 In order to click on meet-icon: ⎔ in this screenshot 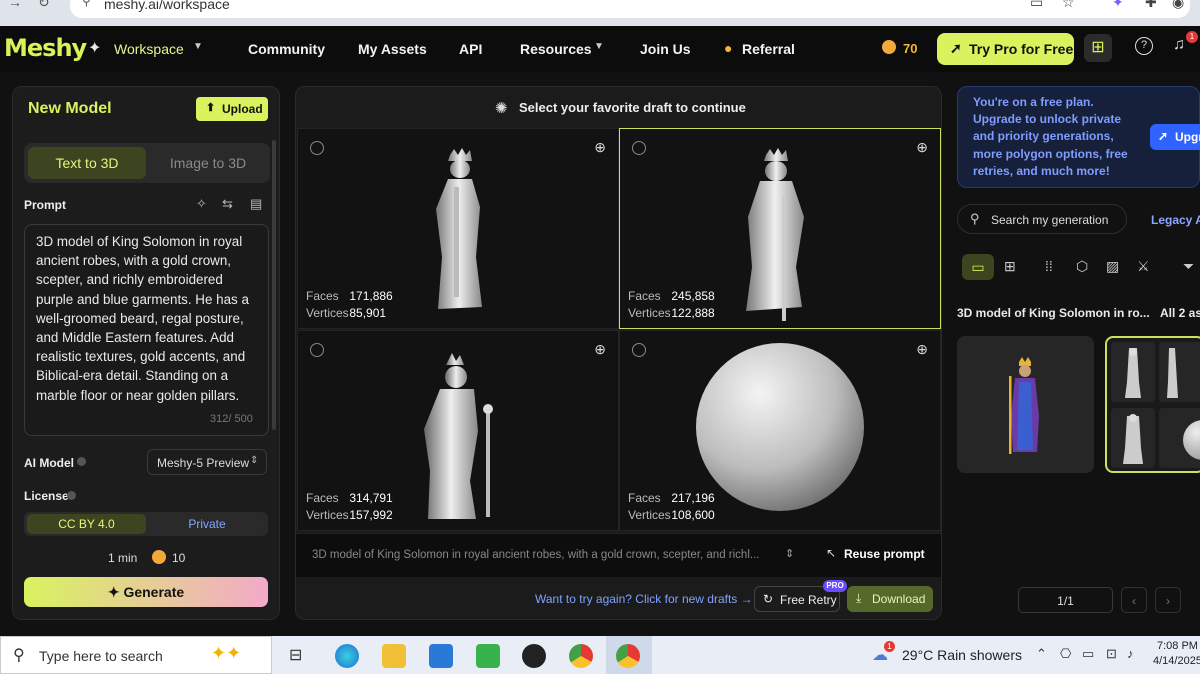, I will do `click(1065, 654)`.